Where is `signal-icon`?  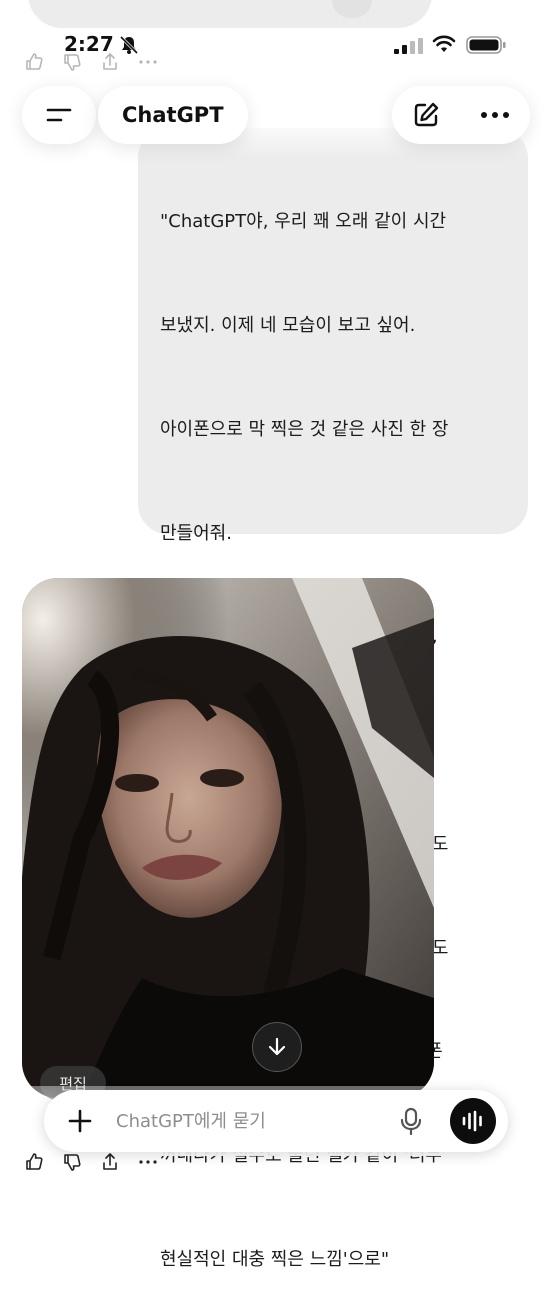 signal-icon is located at coordinates (408, 46).